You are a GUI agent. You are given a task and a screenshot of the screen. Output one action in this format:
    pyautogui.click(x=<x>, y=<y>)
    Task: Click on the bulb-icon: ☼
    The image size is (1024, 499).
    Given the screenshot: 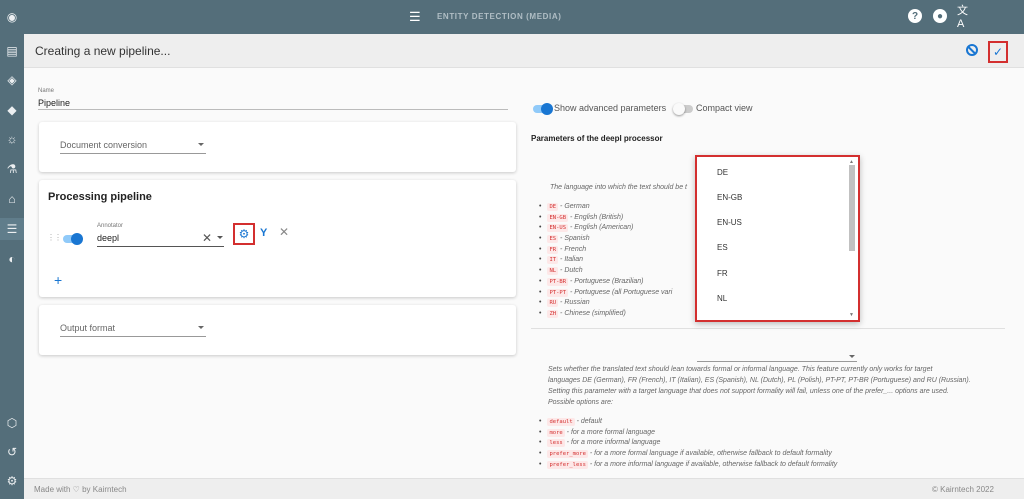 What is the action you would take?
    pyautogui.click(x=12, y=139)
    